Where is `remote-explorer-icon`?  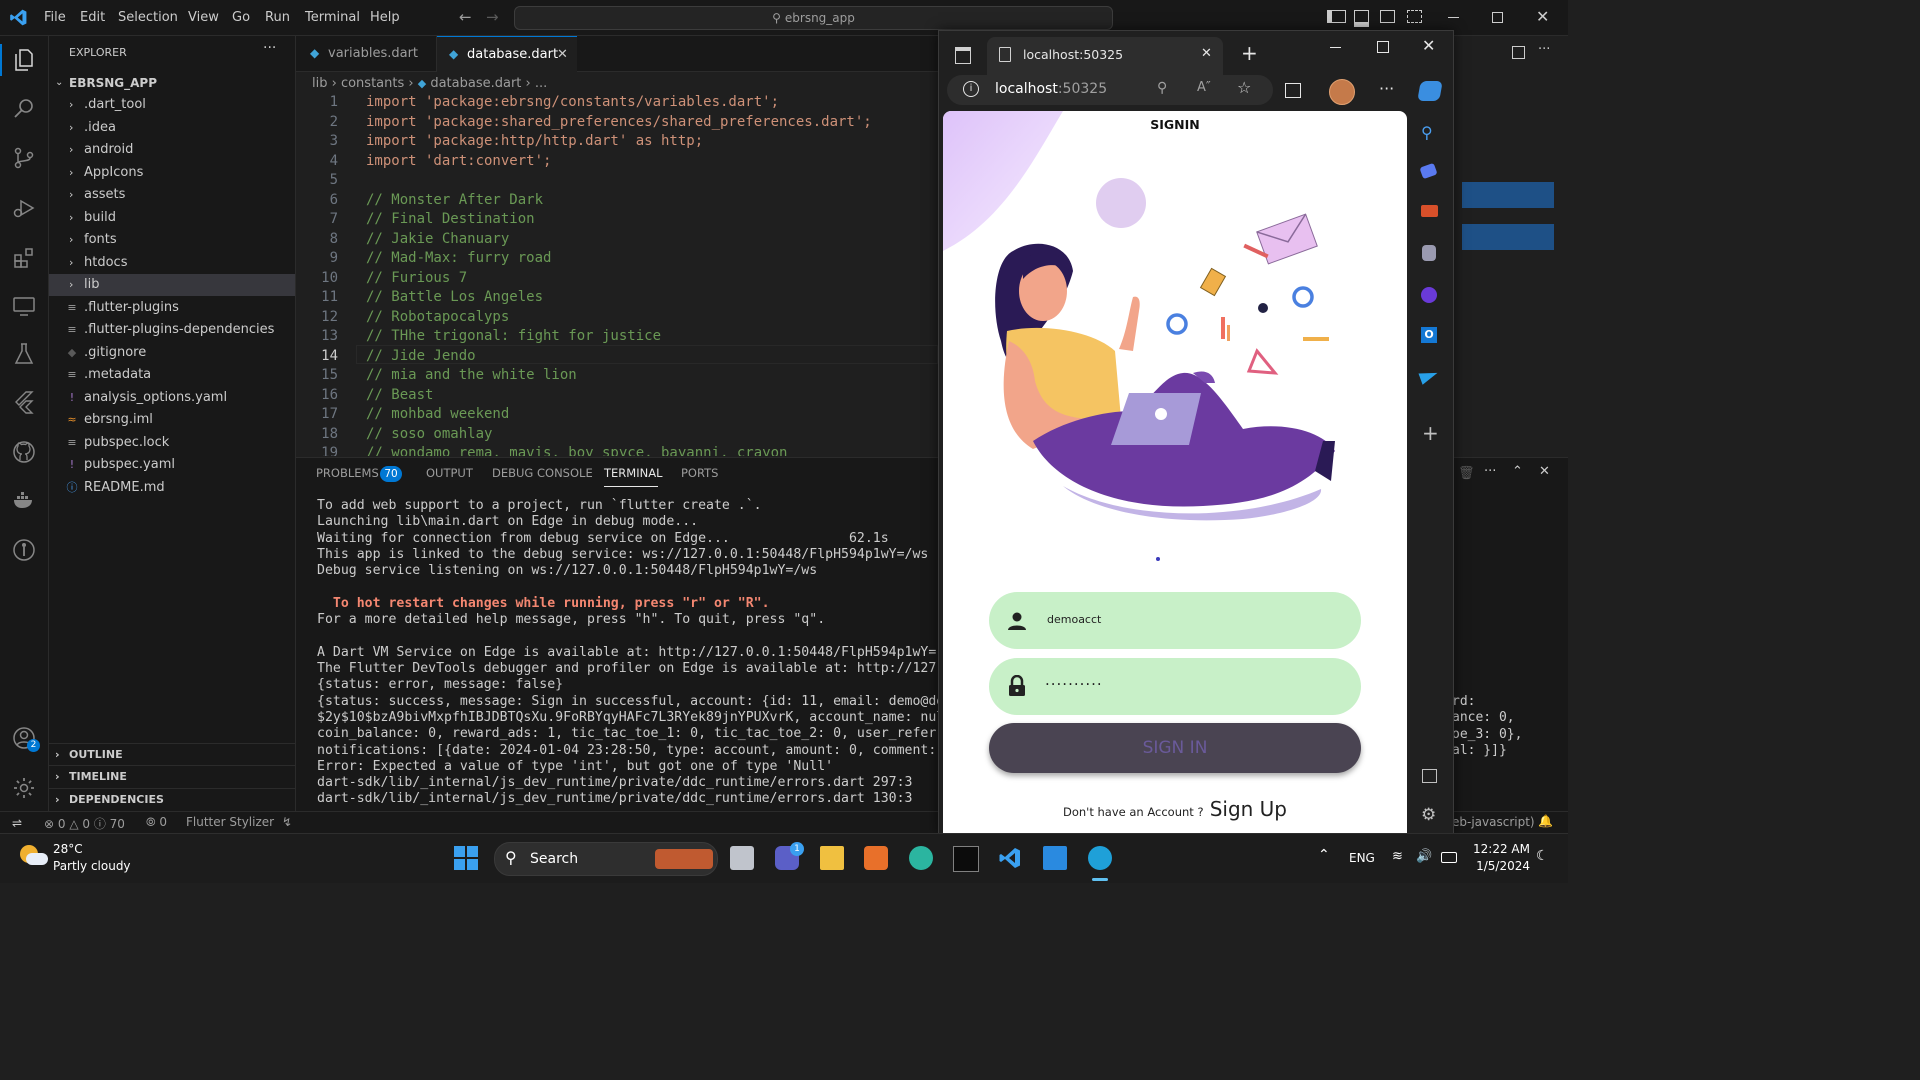 remote-explorer-icon is located at coordinates (24, 306).